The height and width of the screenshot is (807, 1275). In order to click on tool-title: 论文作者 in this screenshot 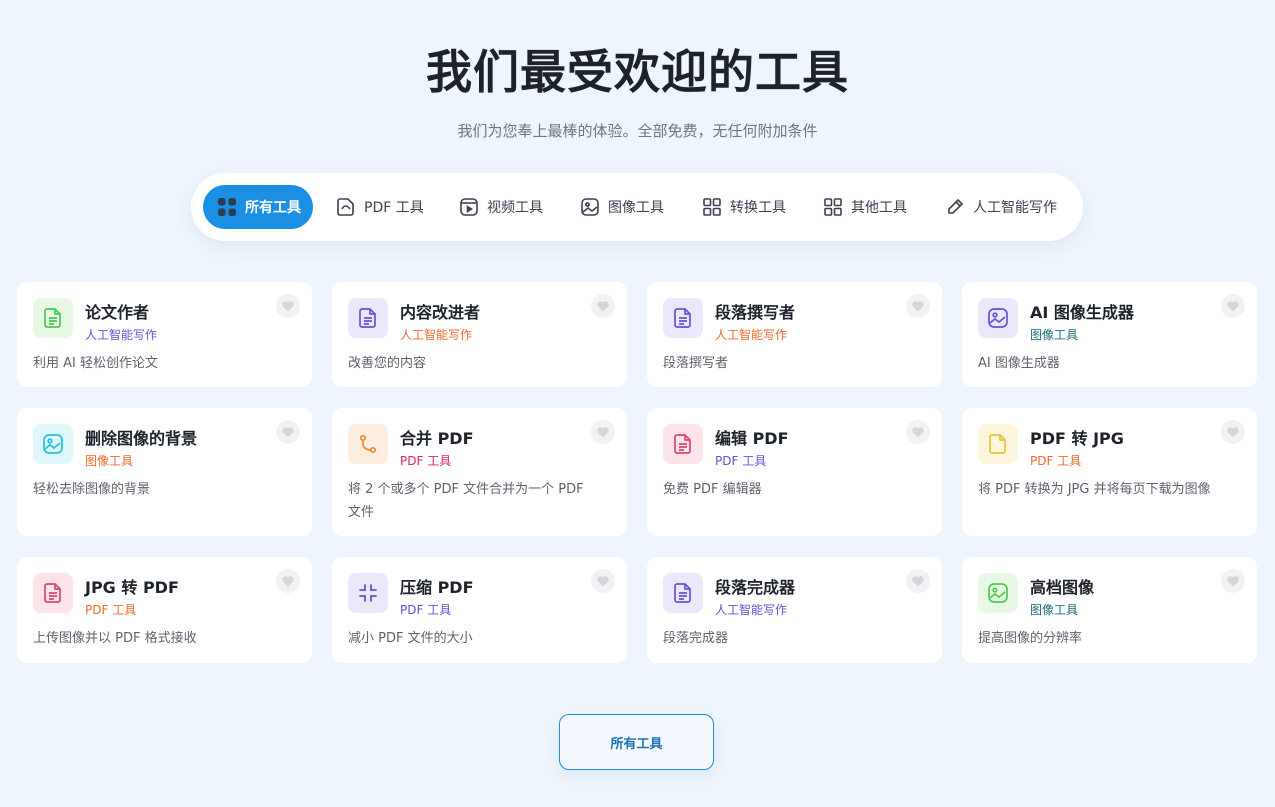, I will do `click(117, 312)`.